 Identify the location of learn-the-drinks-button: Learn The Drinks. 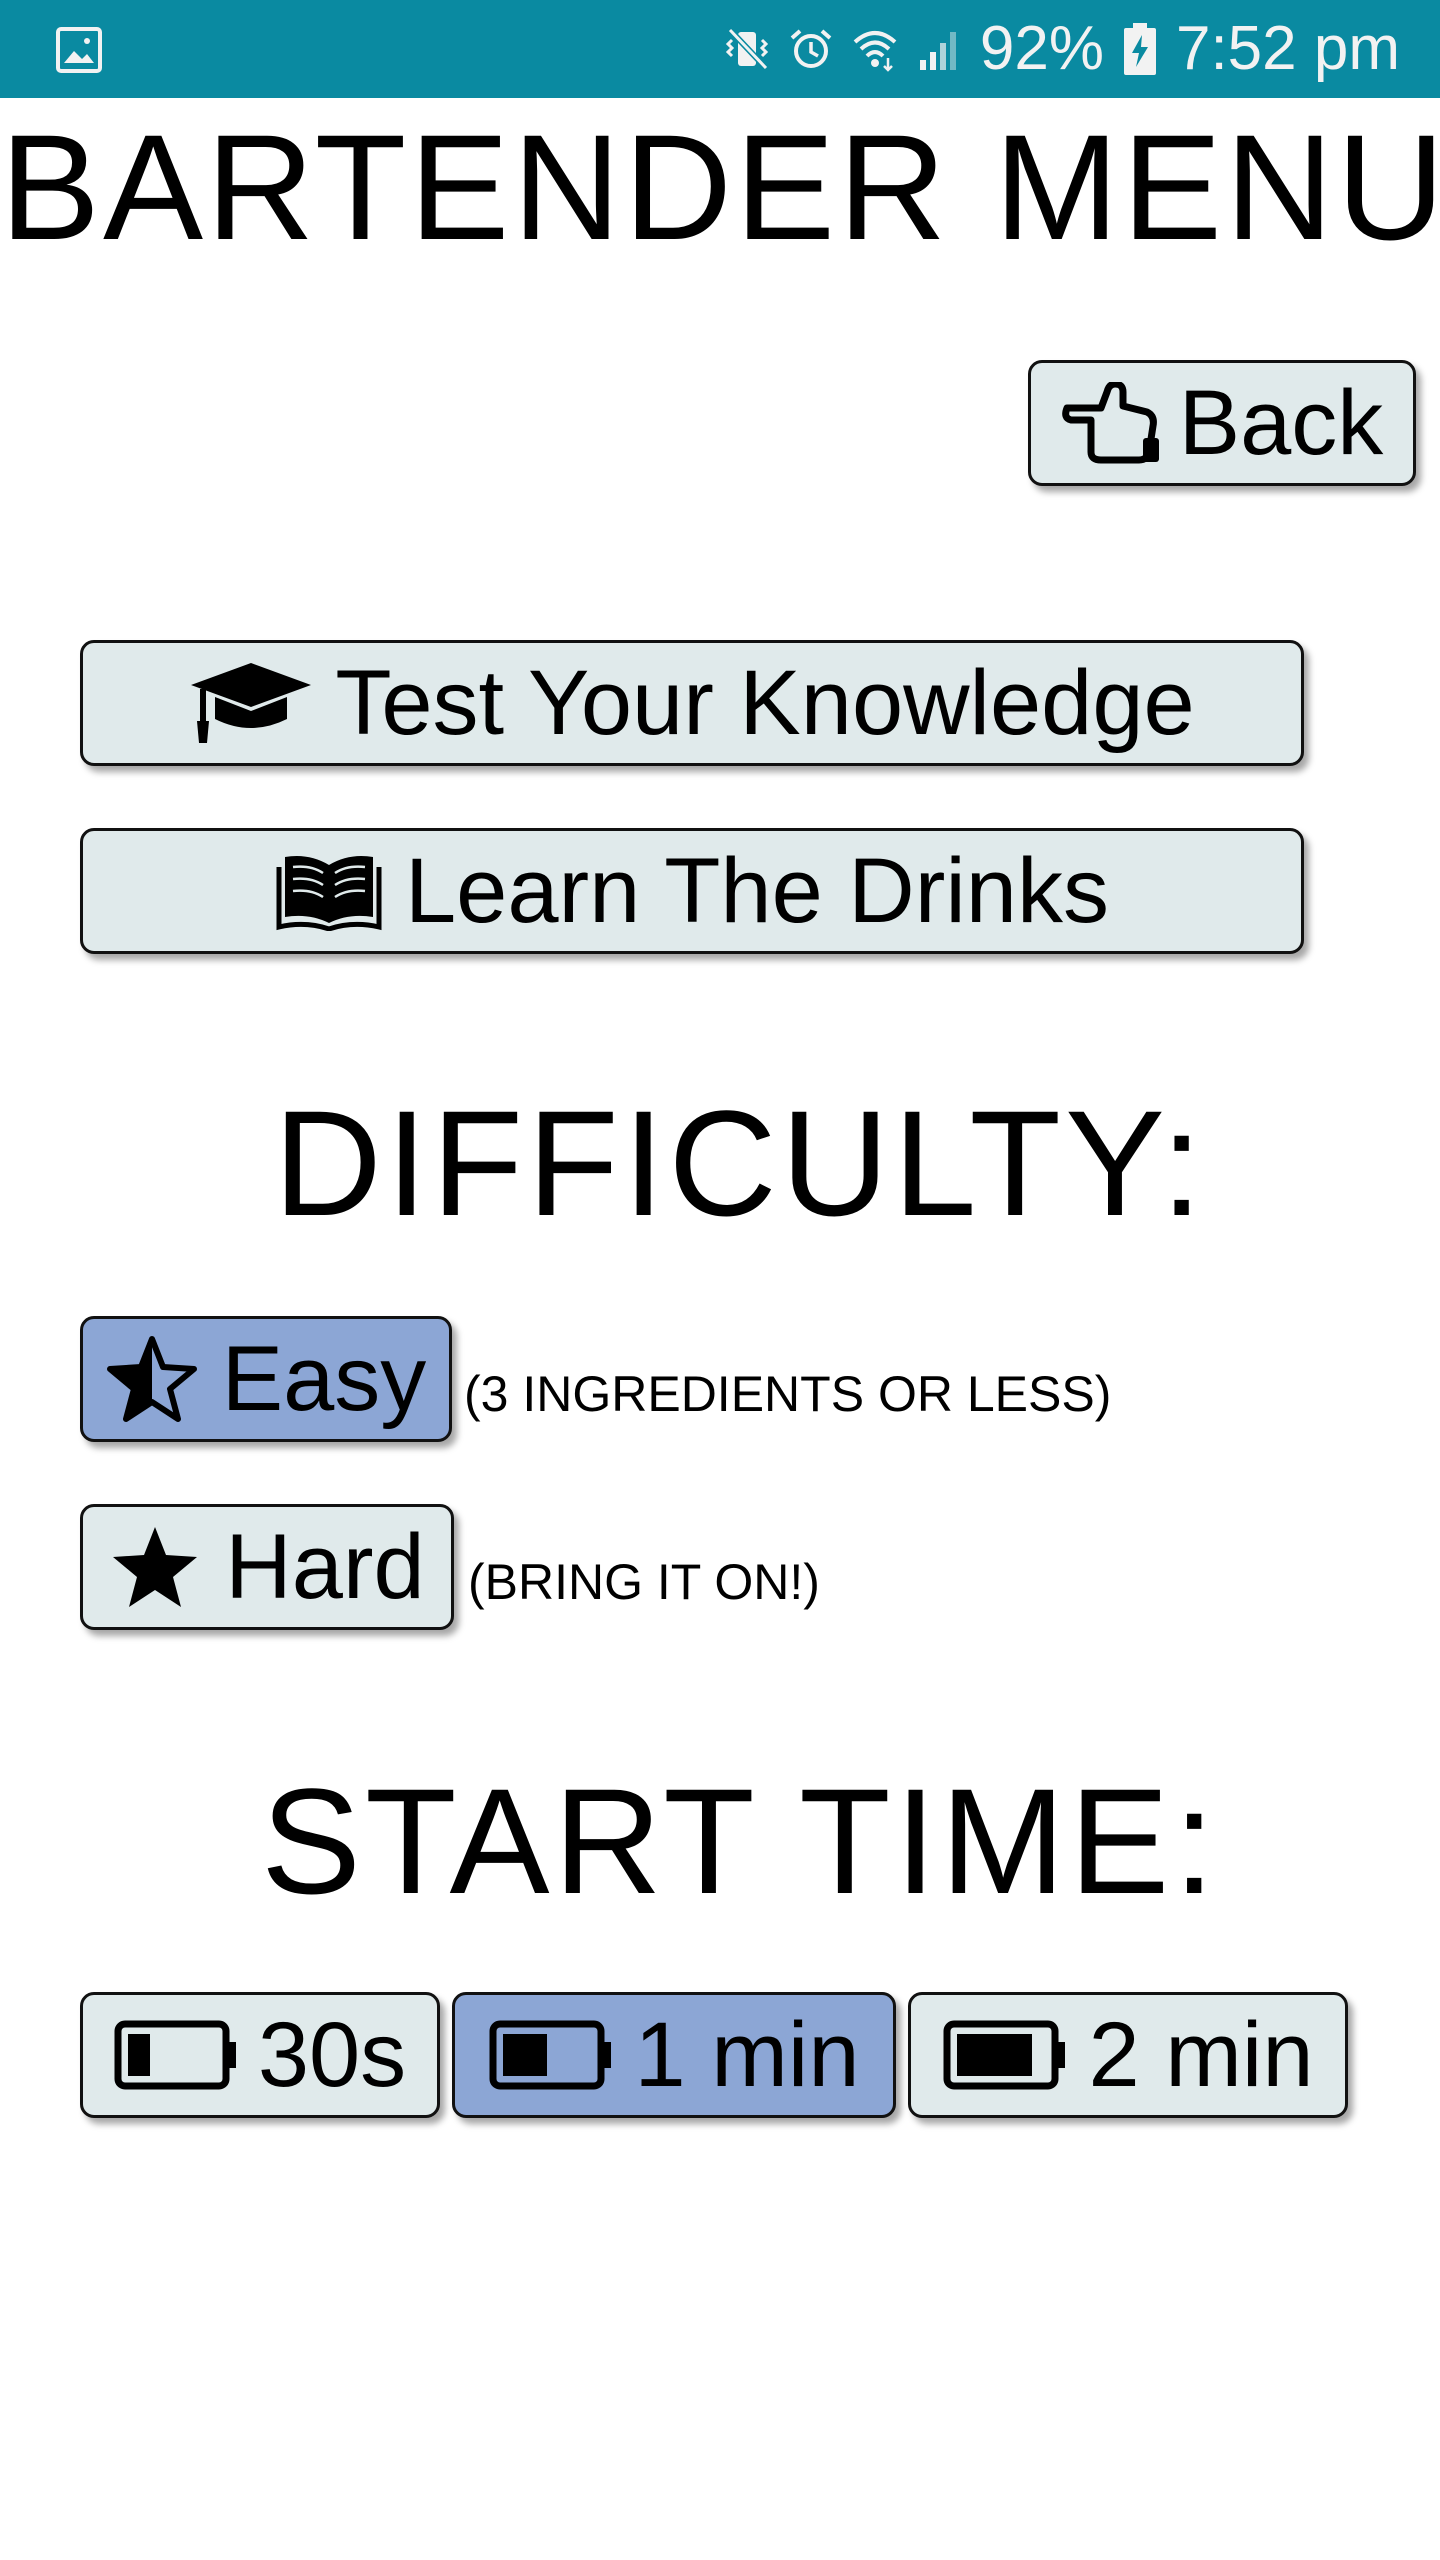
(692, 891).